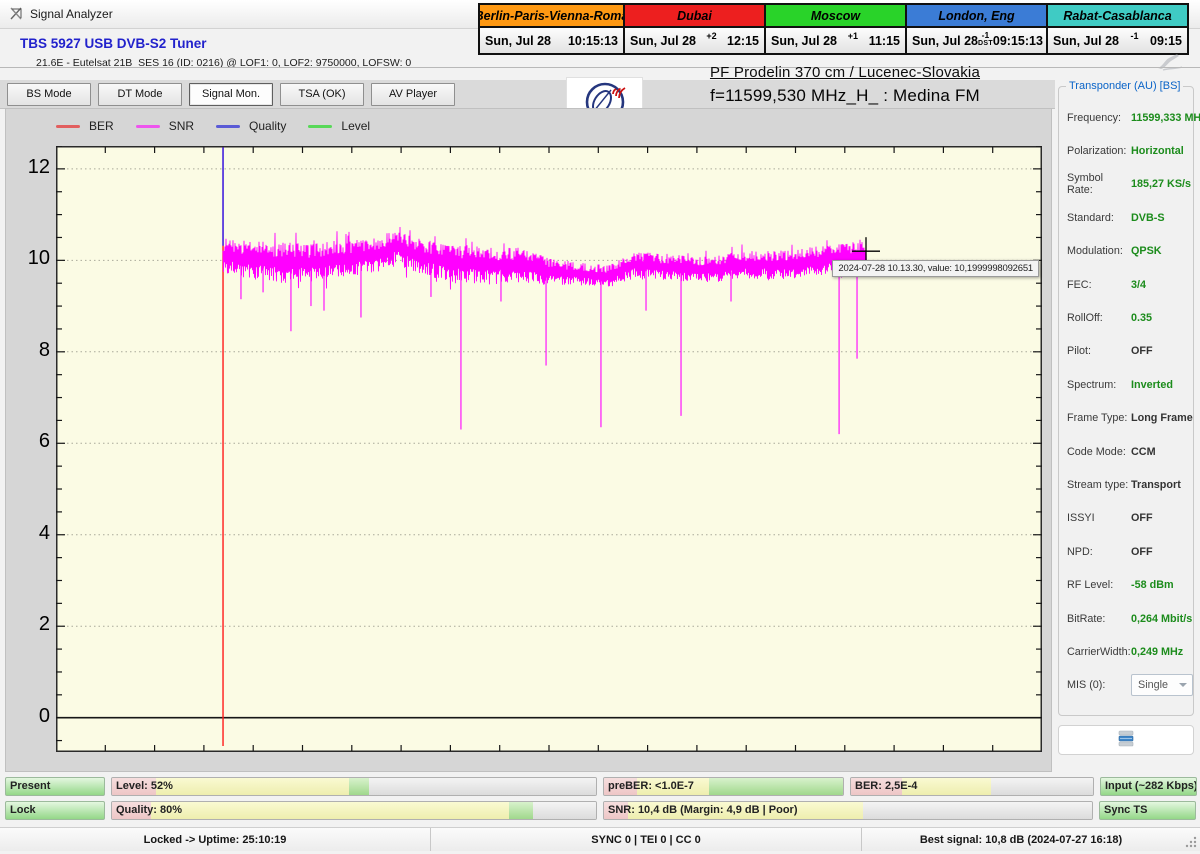 The width and height of the screenshot is (1200, 854). Describe the element at coordinates (693, 29) in the screenshot. I see `clock-dubai: Dubai Sun, Jul 28 +2 12:15` at that location.